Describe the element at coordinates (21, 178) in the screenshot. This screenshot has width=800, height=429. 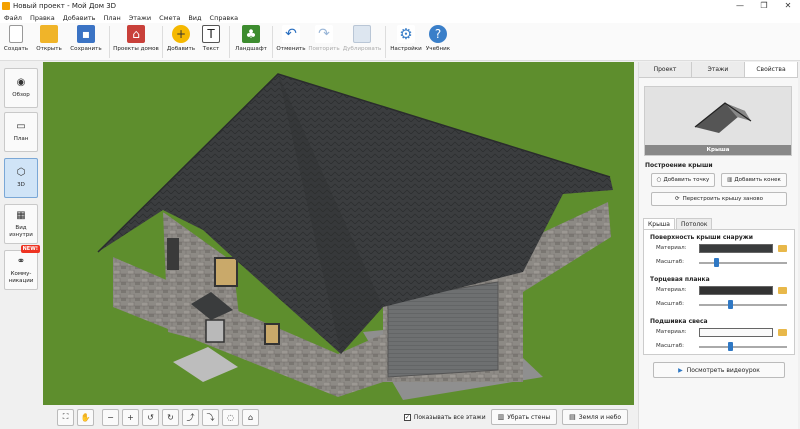
I see `view-3d-button: ⬡ 3D` at that location.